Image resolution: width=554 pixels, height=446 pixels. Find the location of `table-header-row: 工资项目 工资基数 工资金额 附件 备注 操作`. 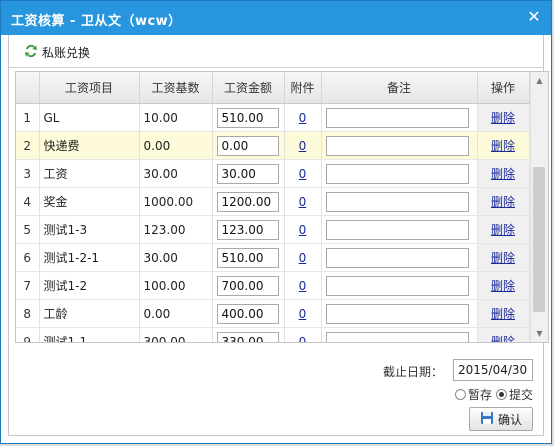

table-header-row: 工资项目 工资基数 工资金额 附件 备注 操作 is located at coordinates (273, 88).